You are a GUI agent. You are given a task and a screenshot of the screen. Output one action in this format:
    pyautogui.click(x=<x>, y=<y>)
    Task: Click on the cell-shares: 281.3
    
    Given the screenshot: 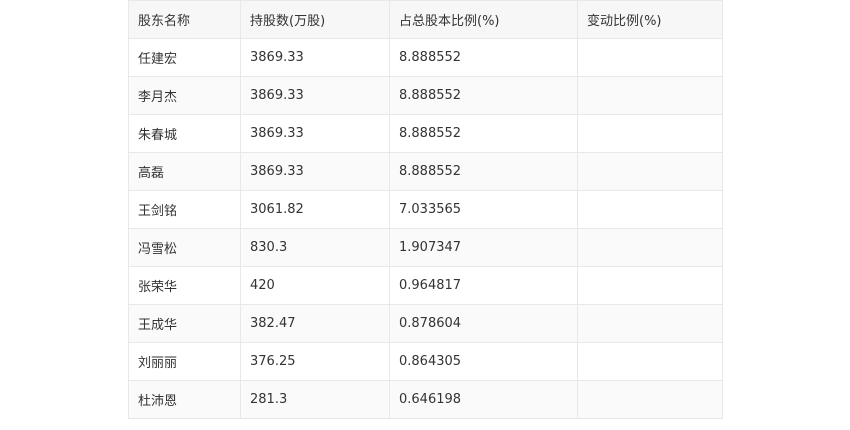 What is the action you would take?
    pyautogui.click(x=315, y=399)
    